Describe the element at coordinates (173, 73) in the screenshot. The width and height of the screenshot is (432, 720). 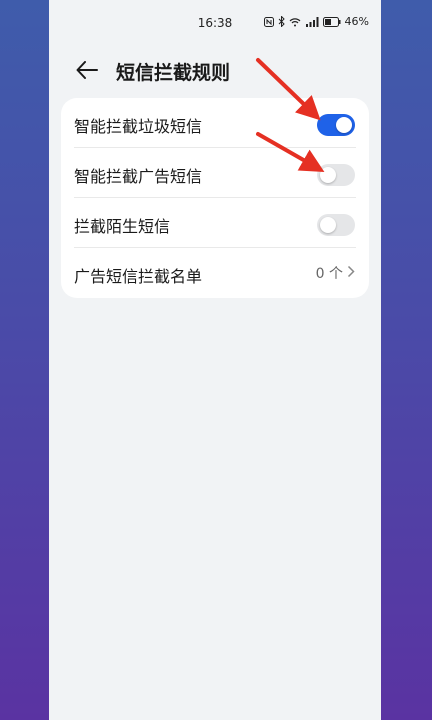
I see `page-title: 短信拦截规则` at that location.